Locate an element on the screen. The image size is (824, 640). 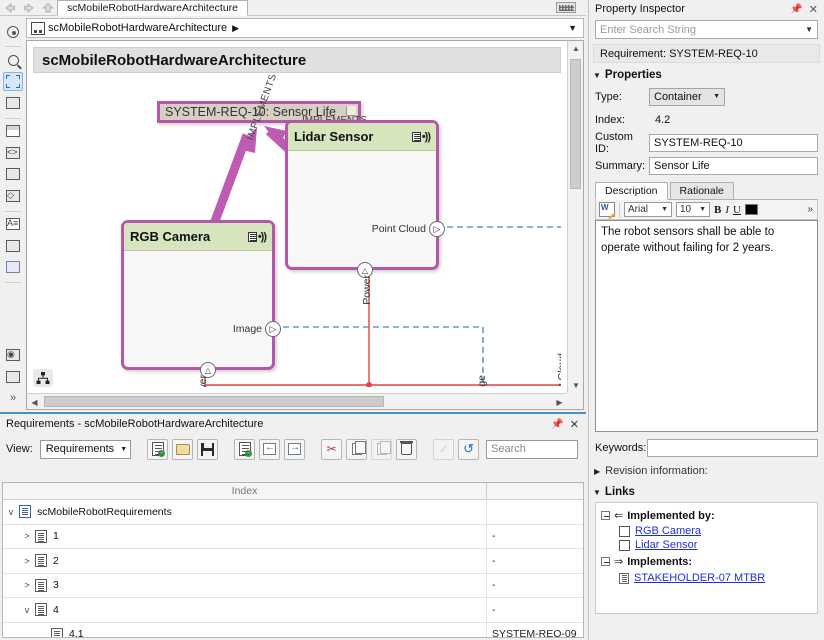
block-rgb-camera: RGB Camera •)) Image ▷ △ is located at coordinates (201, 299).